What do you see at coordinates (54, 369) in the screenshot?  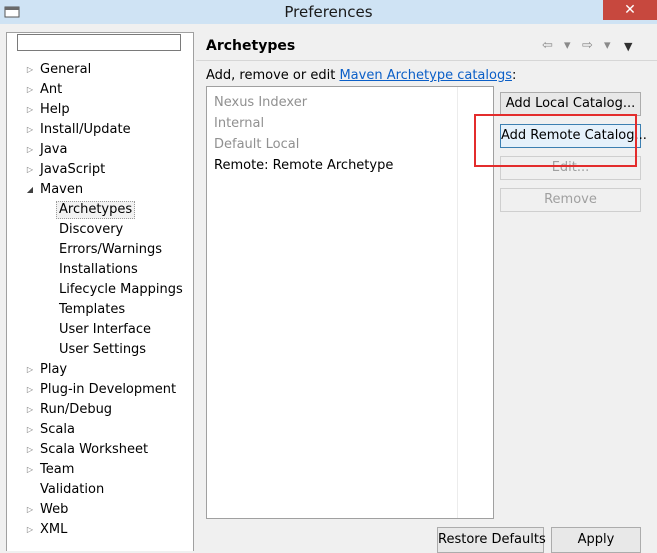 I see `tree-item-label: Play` at bounding box center [54, 369].